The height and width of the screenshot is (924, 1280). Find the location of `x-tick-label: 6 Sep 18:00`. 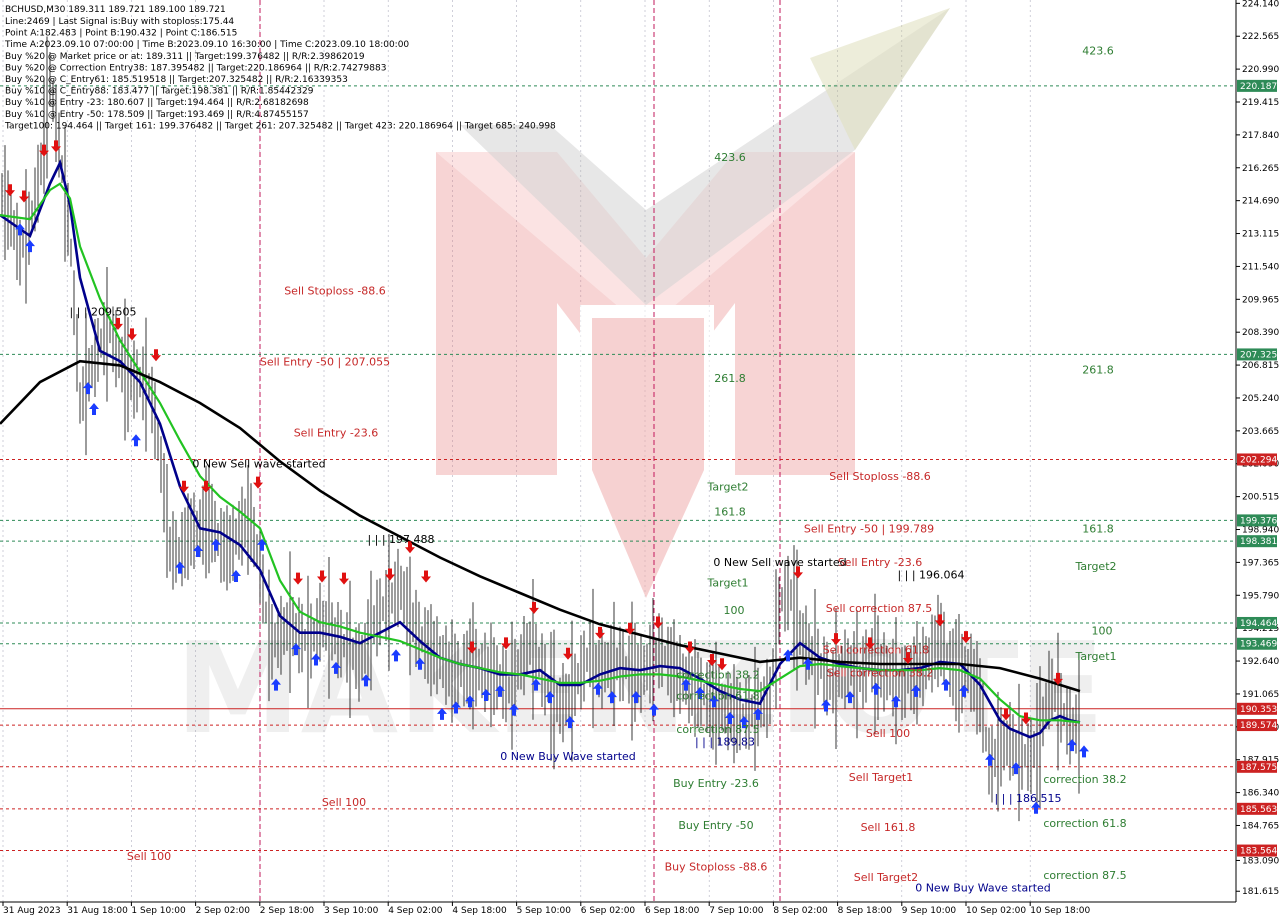

x-tick-label: 6 Sep 18:00 is located at coordinates (672, 911).